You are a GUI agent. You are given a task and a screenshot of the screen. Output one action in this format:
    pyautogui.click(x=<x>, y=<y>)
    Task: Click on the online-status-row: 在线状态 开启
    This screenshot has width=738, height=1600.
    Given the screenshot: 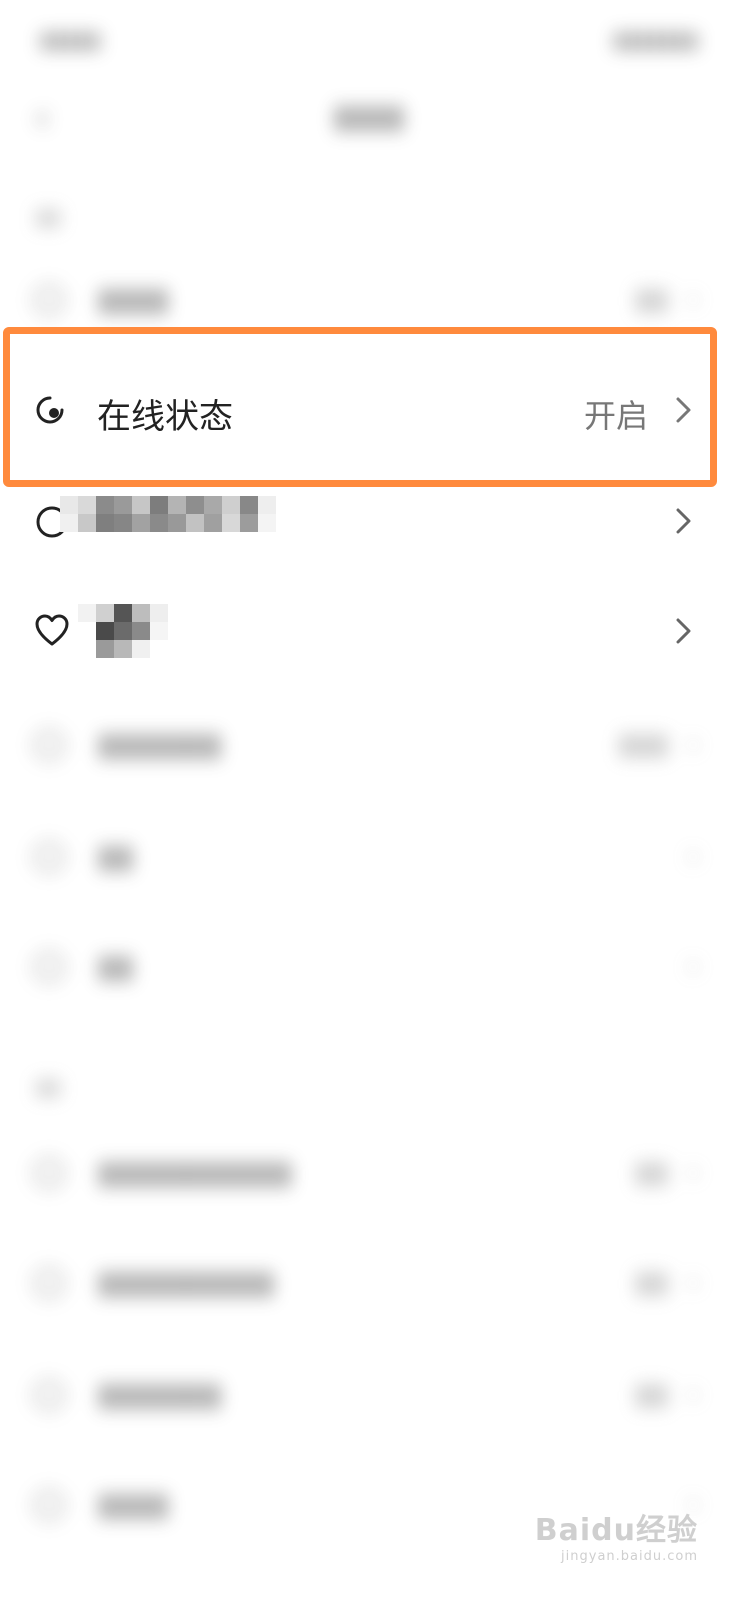 What is the action you would take?
    pyautogui.click(x=369, y=410)
    